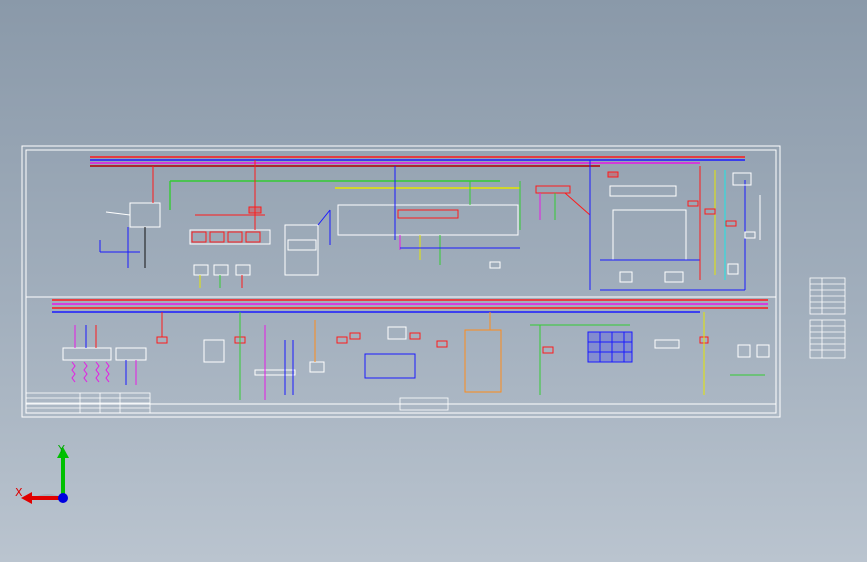  What do you see at coordinates (61, 449) in the screenshot?
I see `y-axis-label: Y` at bounding box center [61, 449].